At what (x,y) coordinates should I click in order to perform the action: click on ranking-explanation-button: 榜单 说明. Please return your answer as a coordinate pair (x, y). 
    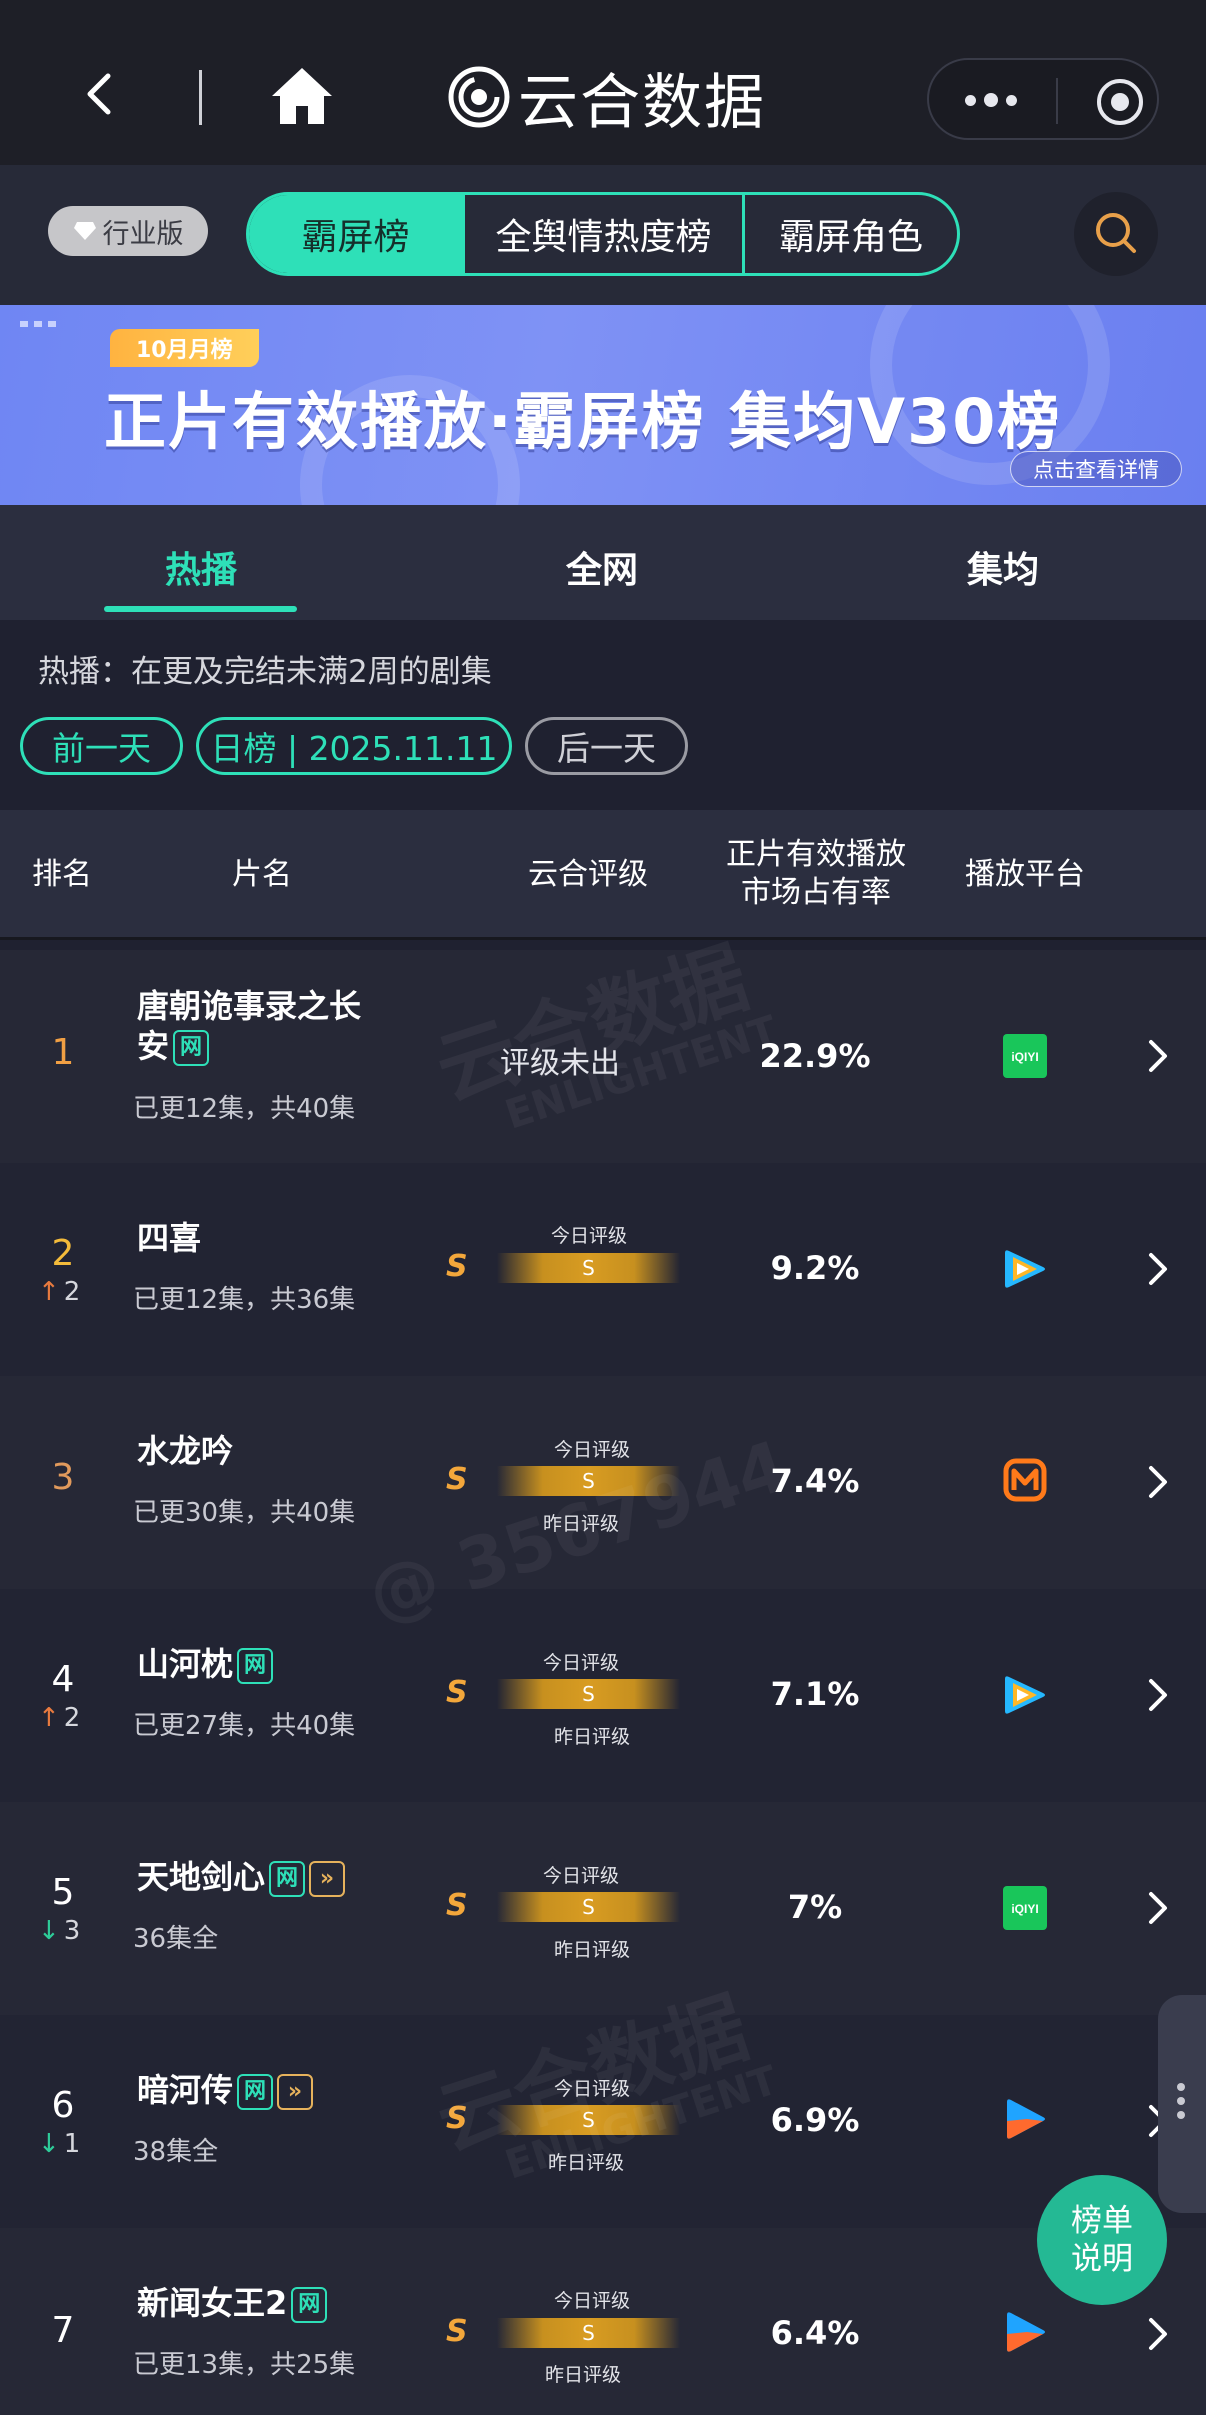
    Looking at the image, I should click on (1102, 2240).